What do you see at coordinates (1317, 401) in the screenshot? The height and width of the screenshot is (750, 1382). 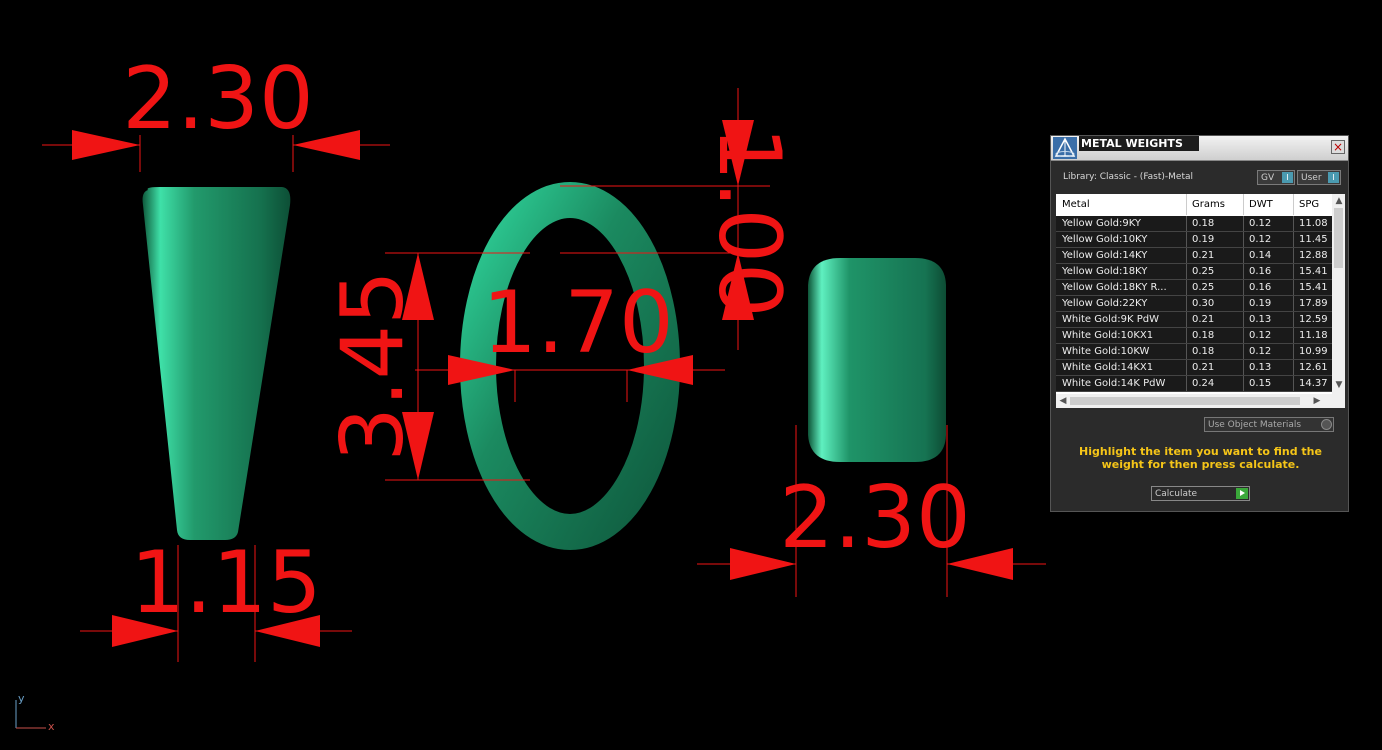 I see `scroll-right-icon: ▶` at bounding box center [1317, 401].